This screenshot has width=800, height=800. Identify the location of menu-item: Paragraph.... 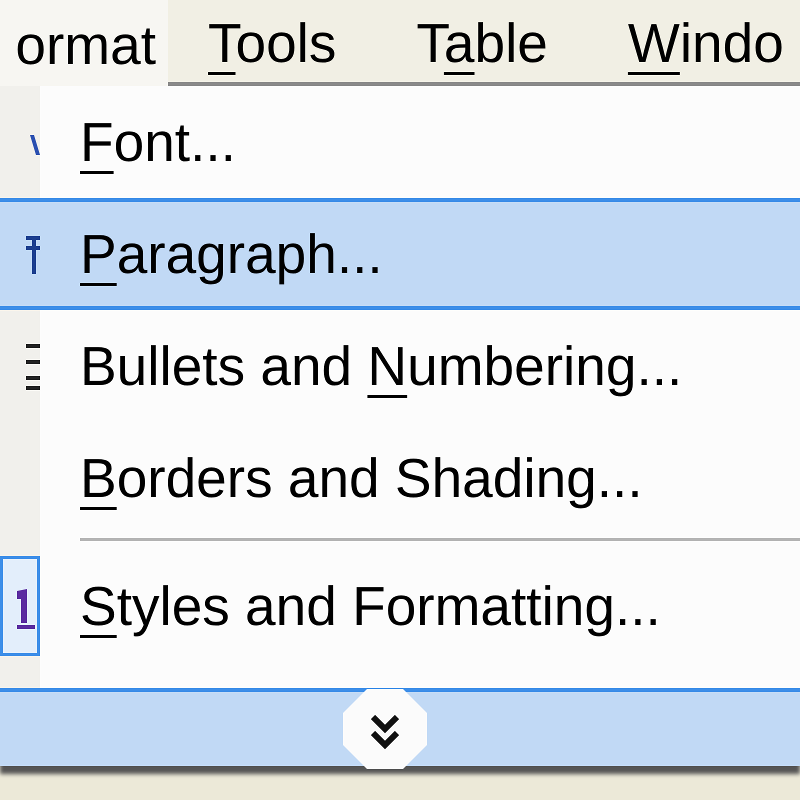
(400, 254).